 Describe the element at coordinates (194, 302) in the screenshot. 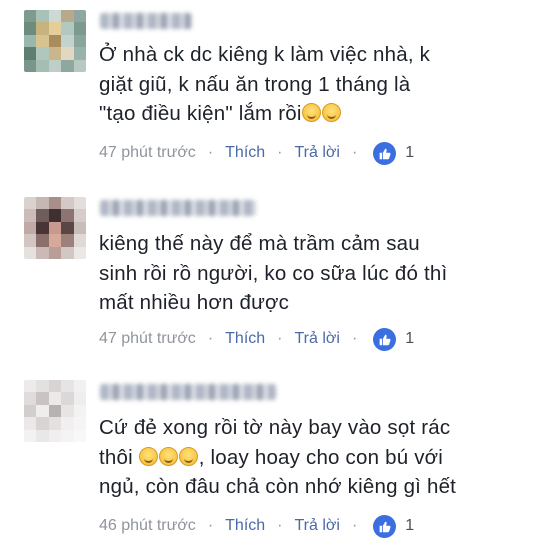

I see `comment-line: mất nhiều hơn được` at that location.